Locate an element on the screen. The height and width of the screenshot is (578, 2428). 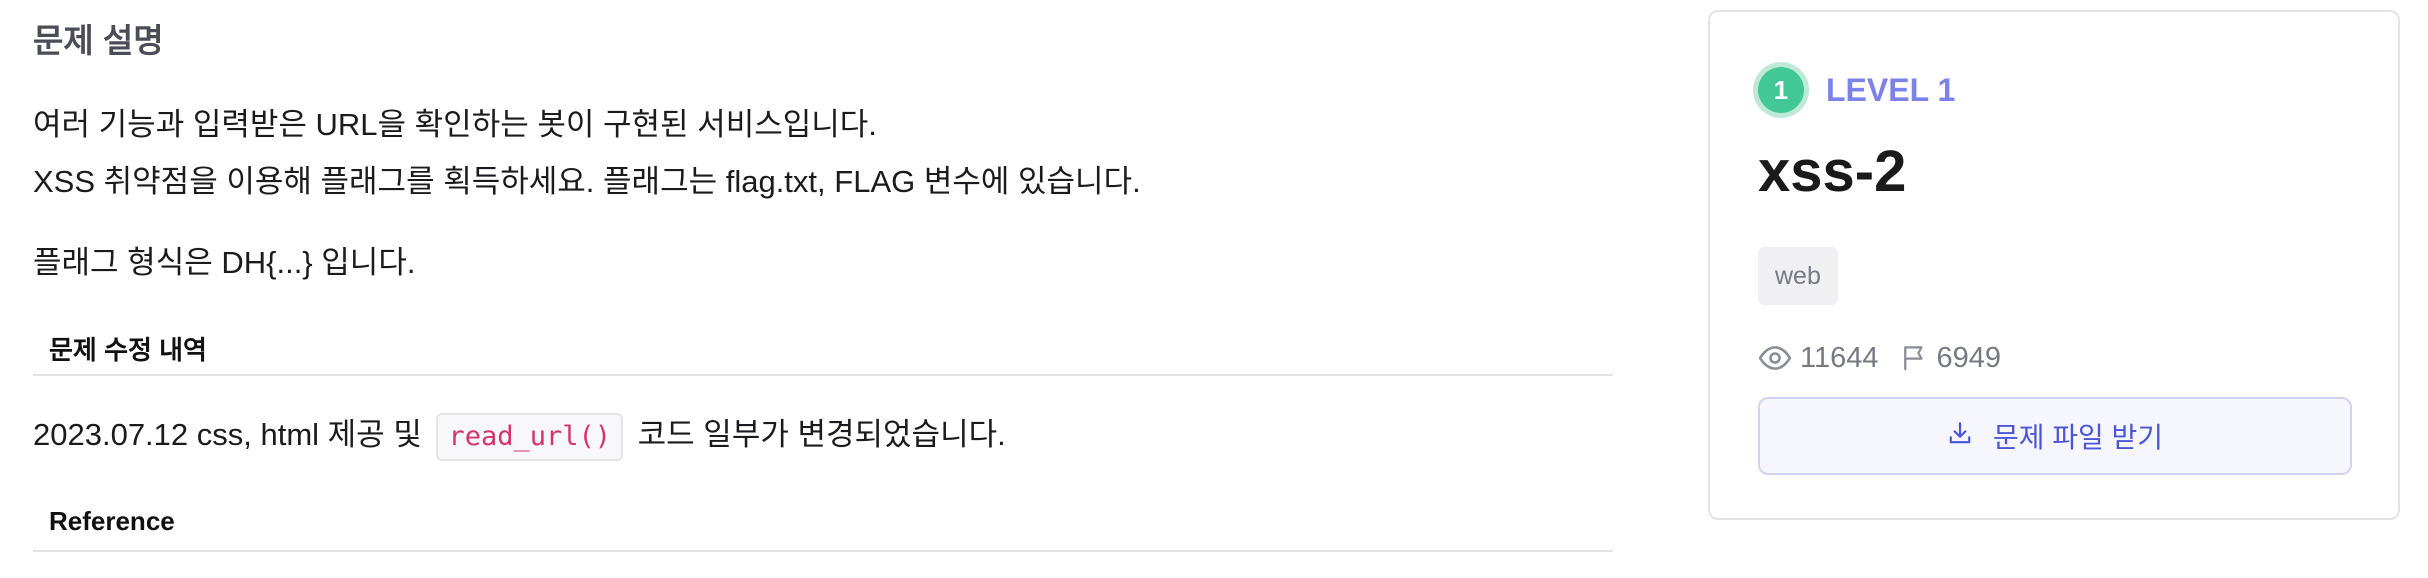
level-badge: 1 is located at coordinates (1781, 90).